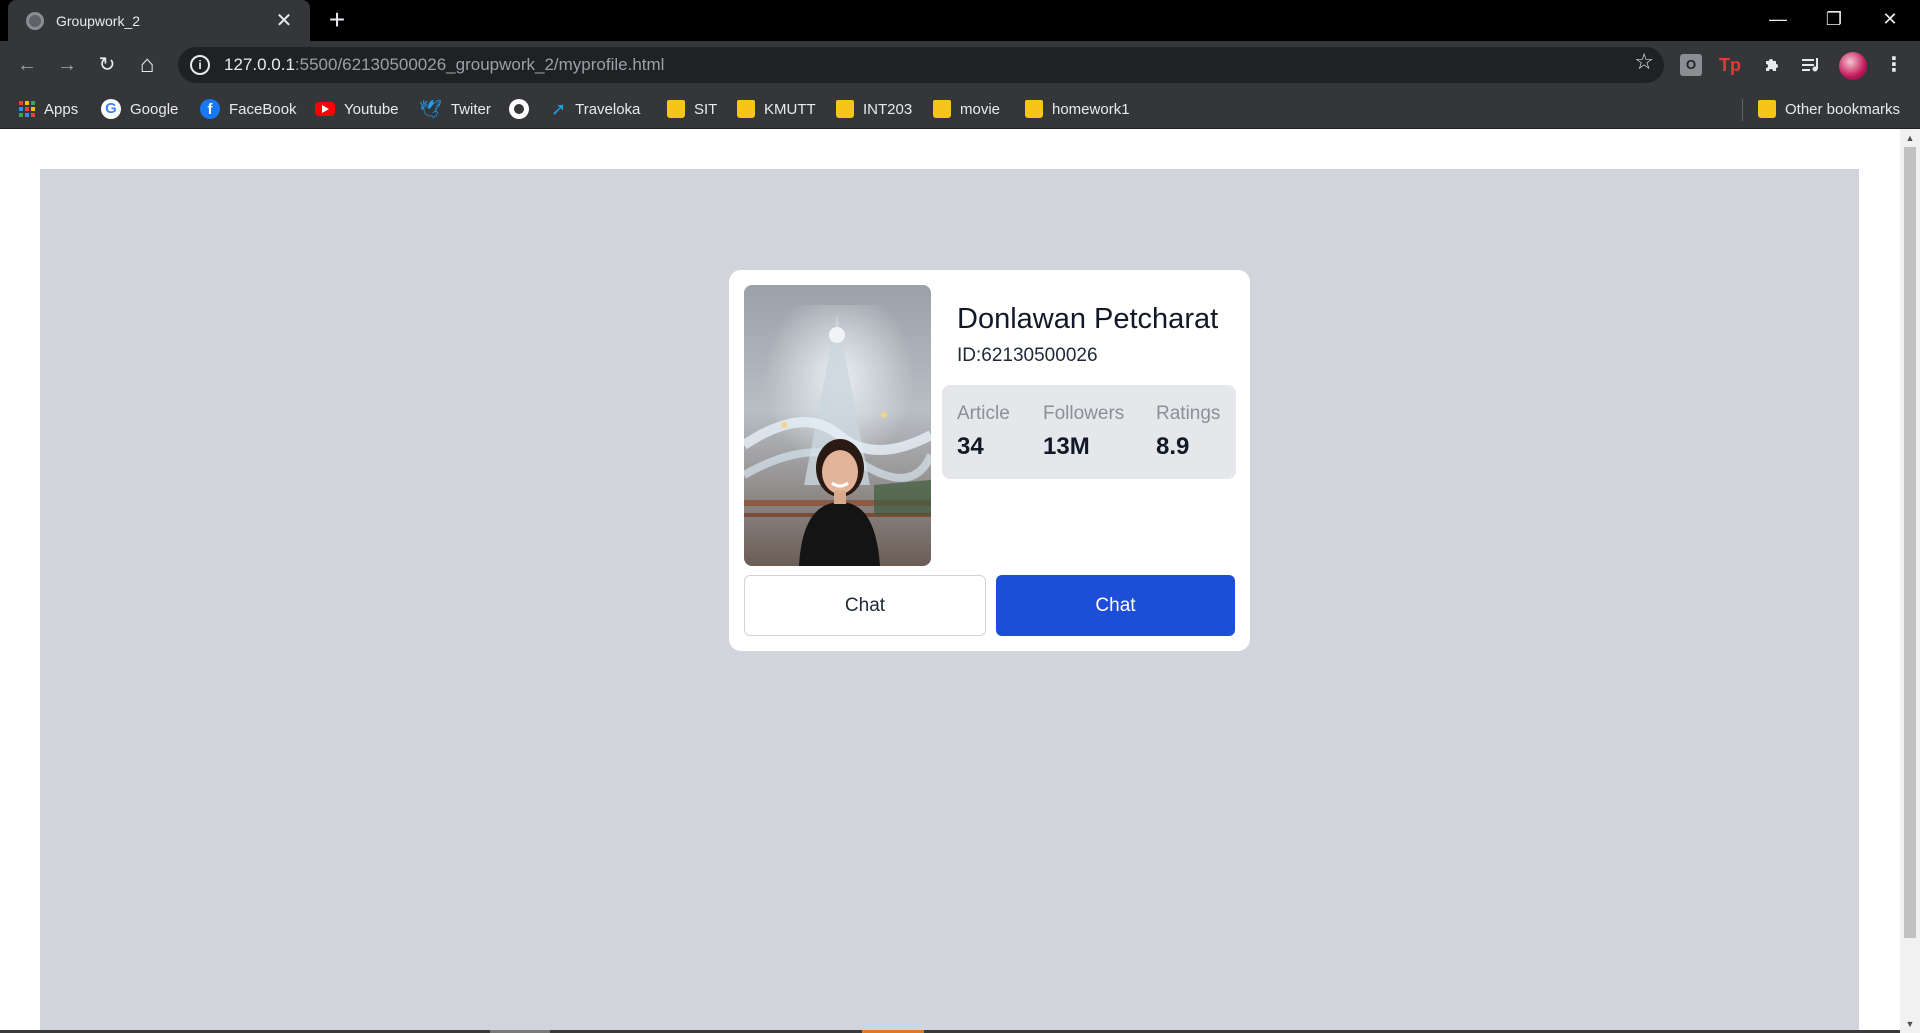 Image resolution: width=1920 pixels, height=1033 pixels. What do you see at coordinates (210, 109) in the screenshot?
I see `facebook-icon: f` at bounding box center [210, 109].